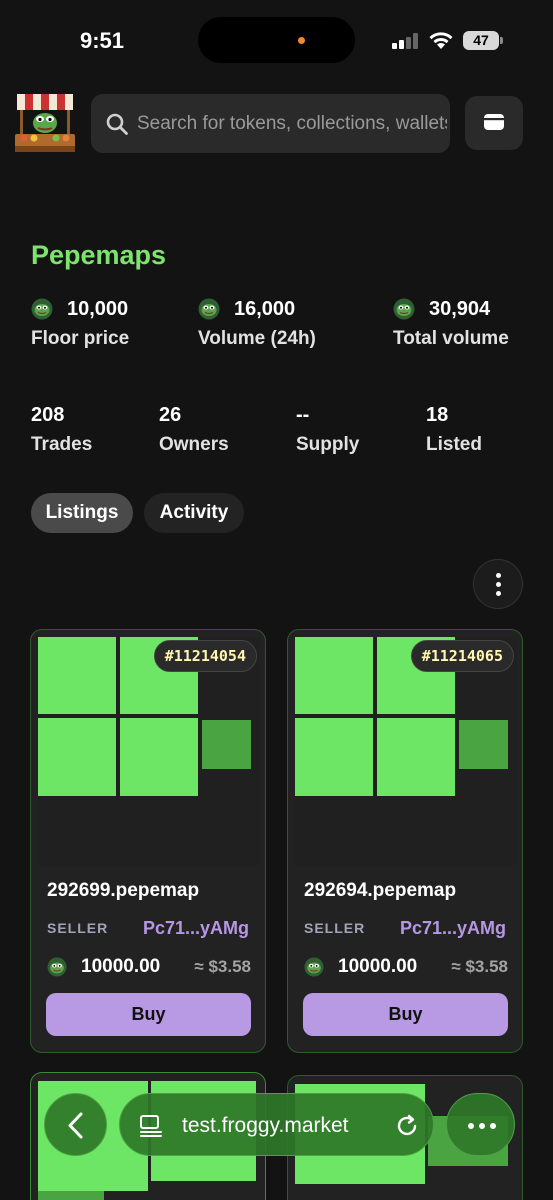 This screenshot has height=1200, width=553. Describe the element at coordinates (265, 308) in the screenshot. I see `stat-value: 16,000` at that location.